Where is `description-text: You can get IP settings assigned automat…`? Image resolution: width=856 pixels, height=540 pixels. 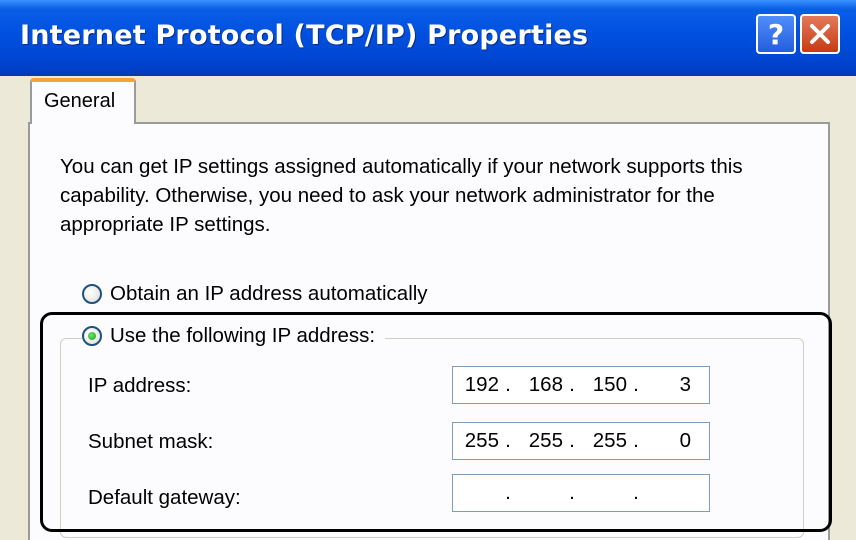
description-text: You can get IP settings assigned automat… is located at coordinates (401, 195).